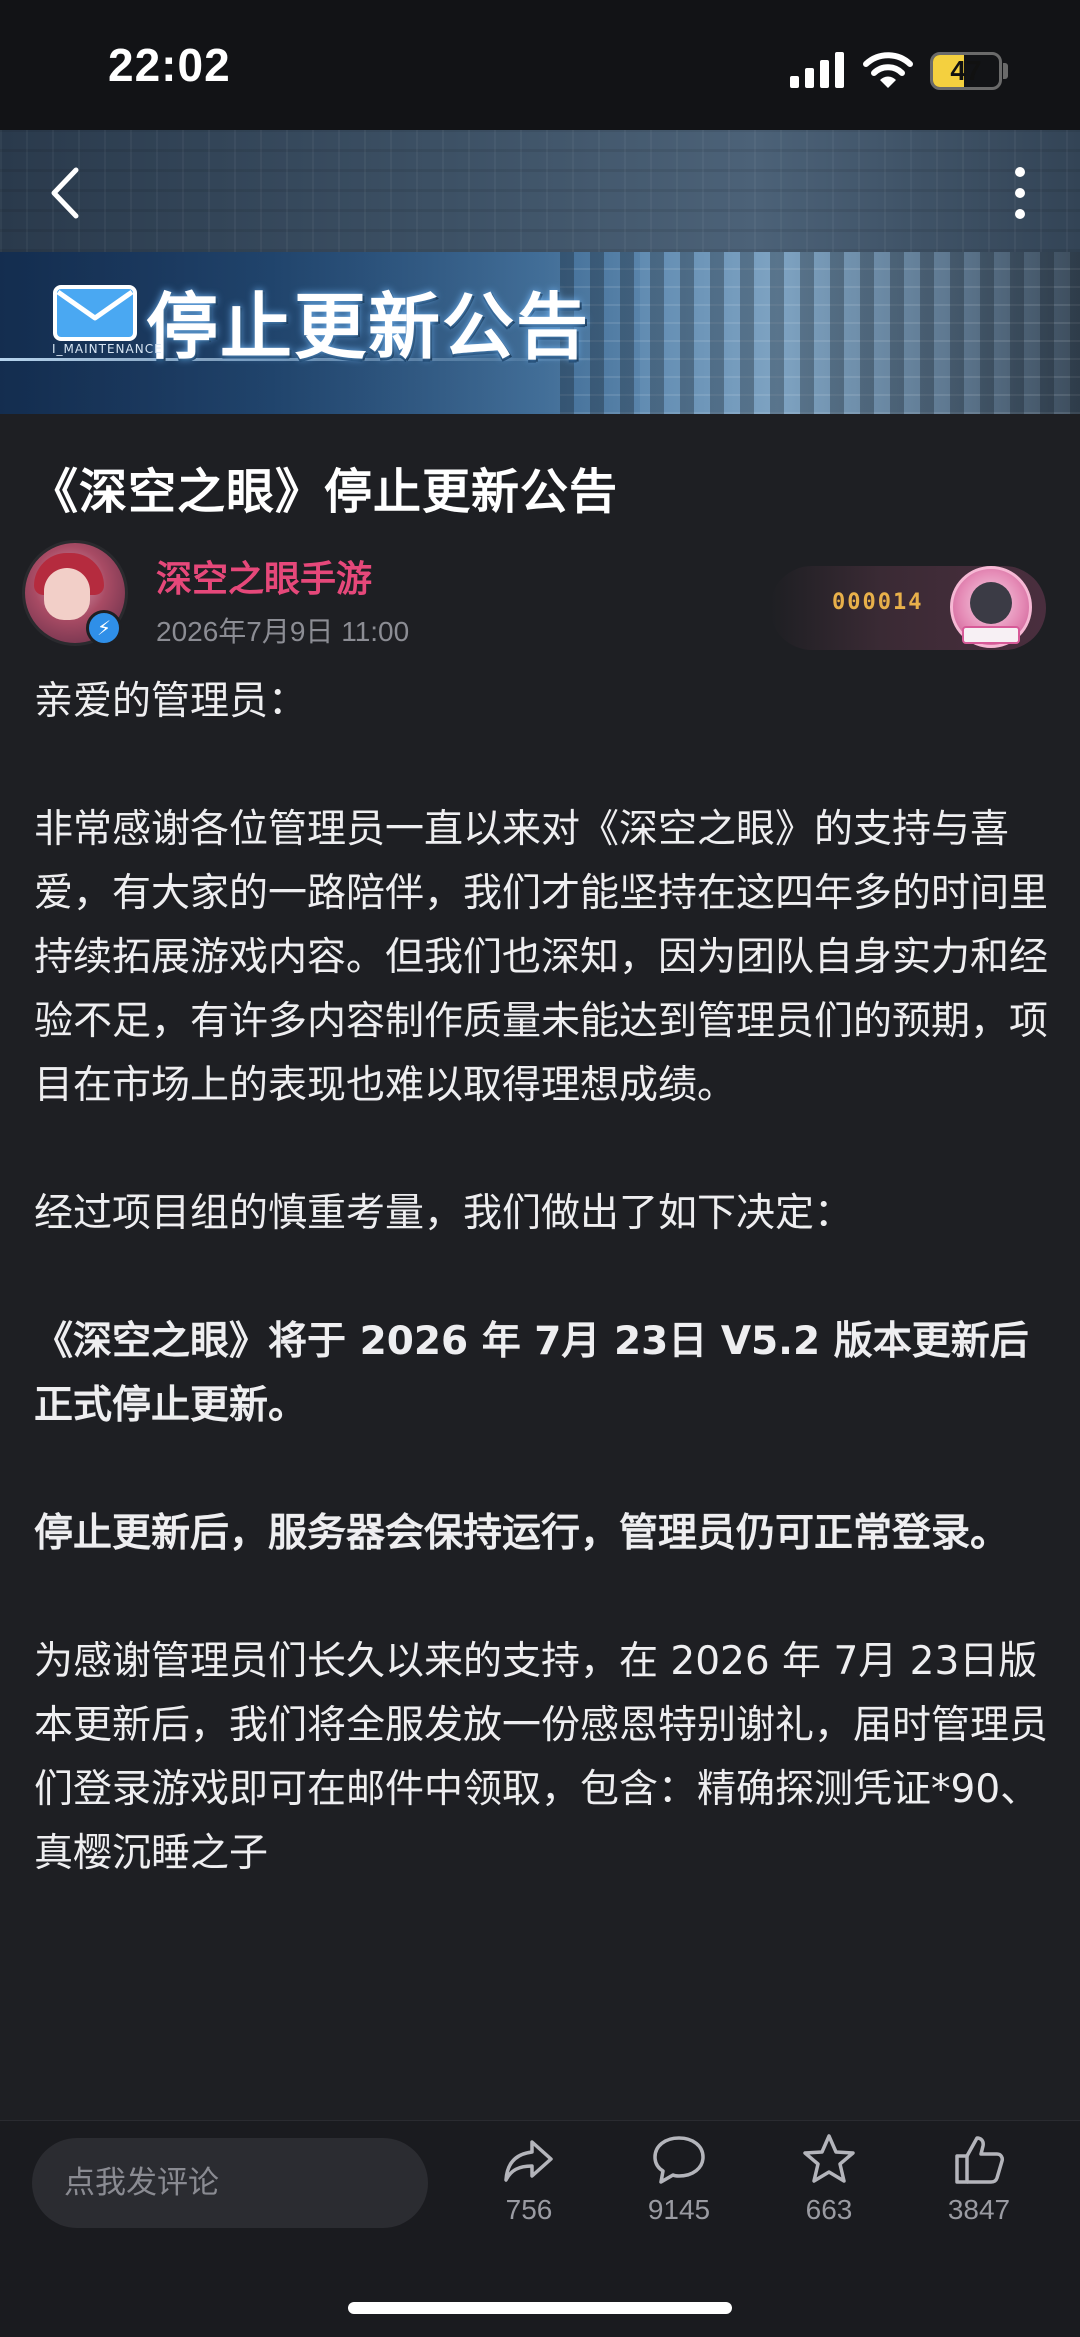 This screenshot has height=2337, width=1080. I want to click on post-time: 2026年7月9日 11:00, so click(283, 631).